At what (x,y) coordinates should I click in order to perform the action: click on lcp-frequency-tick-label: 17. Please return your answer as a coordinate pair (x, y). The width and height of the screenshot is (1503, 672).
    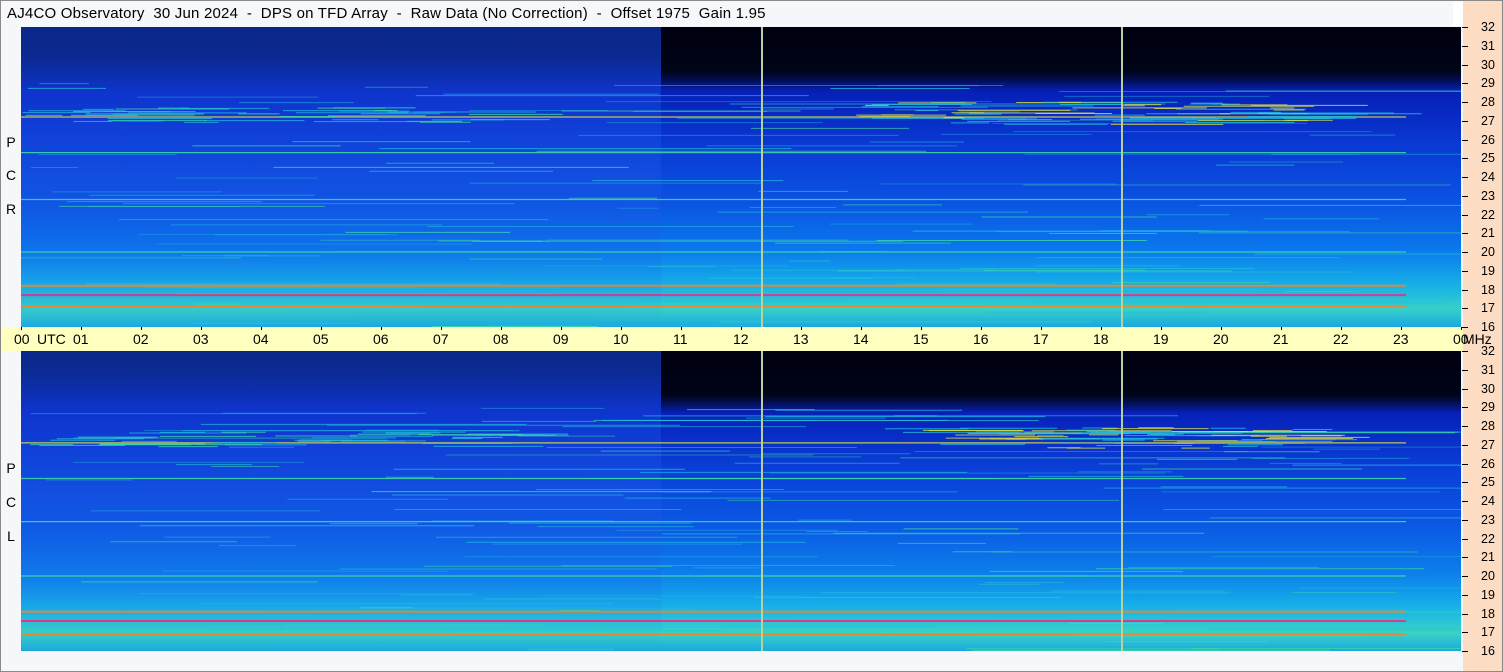
    Looking at the image, I should click on (1488, 632).